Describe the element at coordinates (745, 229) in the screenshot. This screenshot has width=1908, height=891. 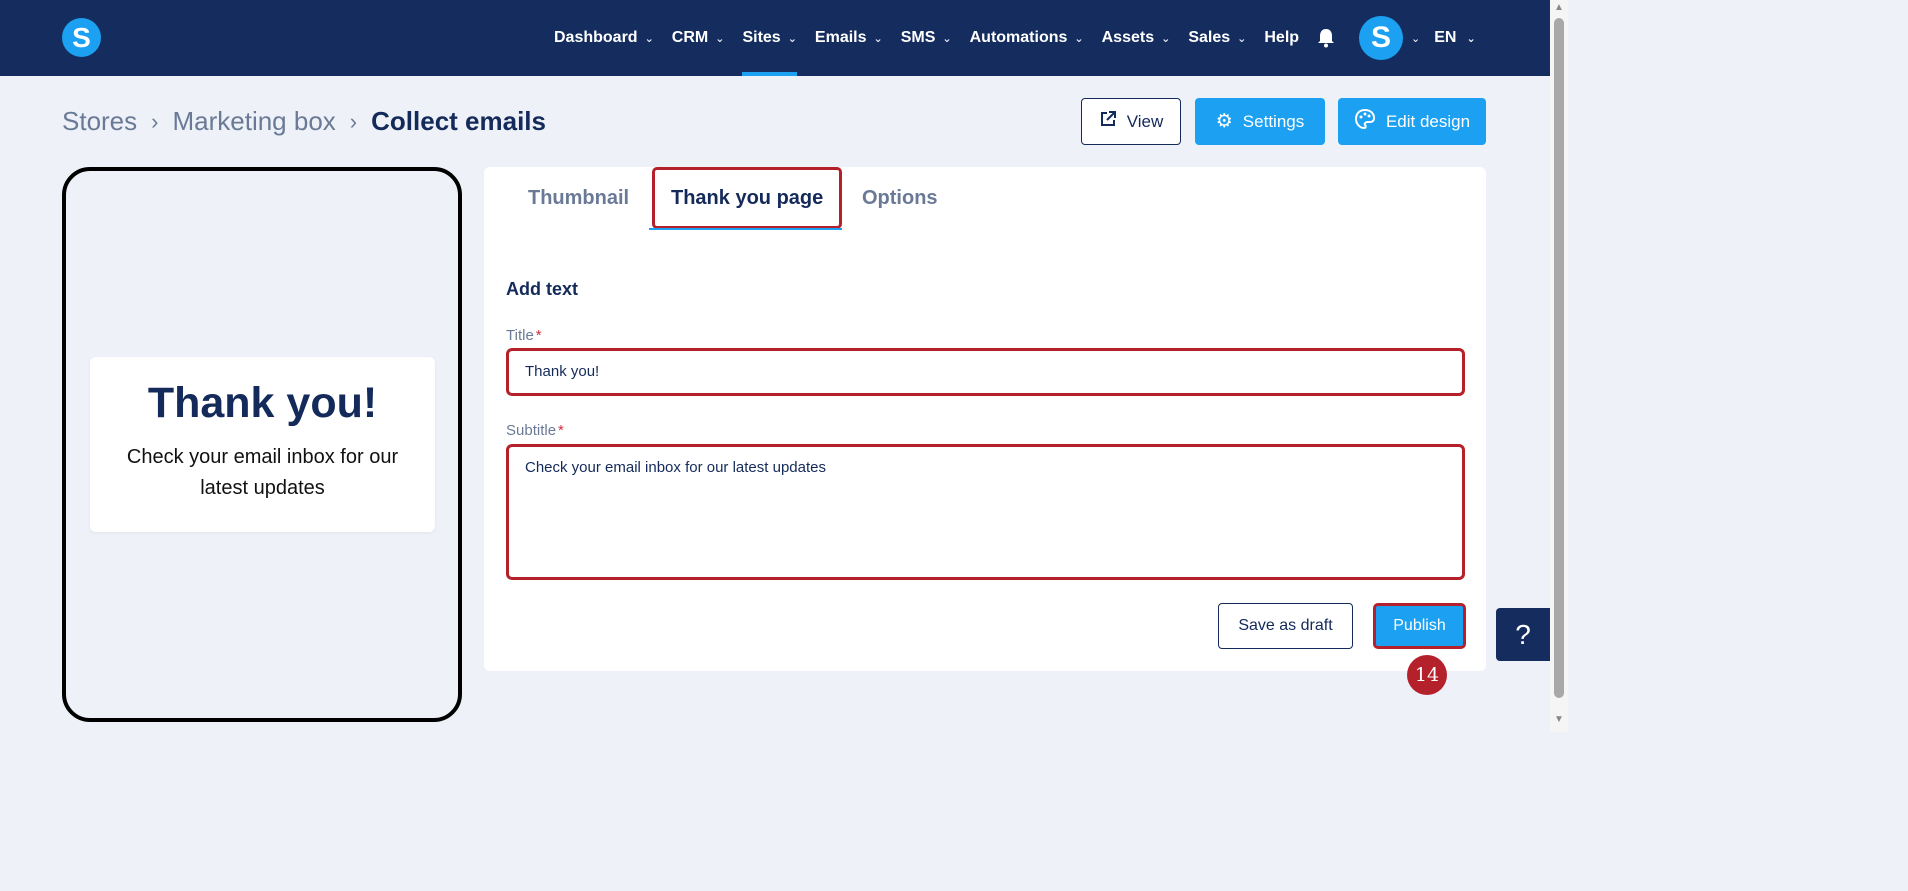
I see `active-tab-indicator` at that location.